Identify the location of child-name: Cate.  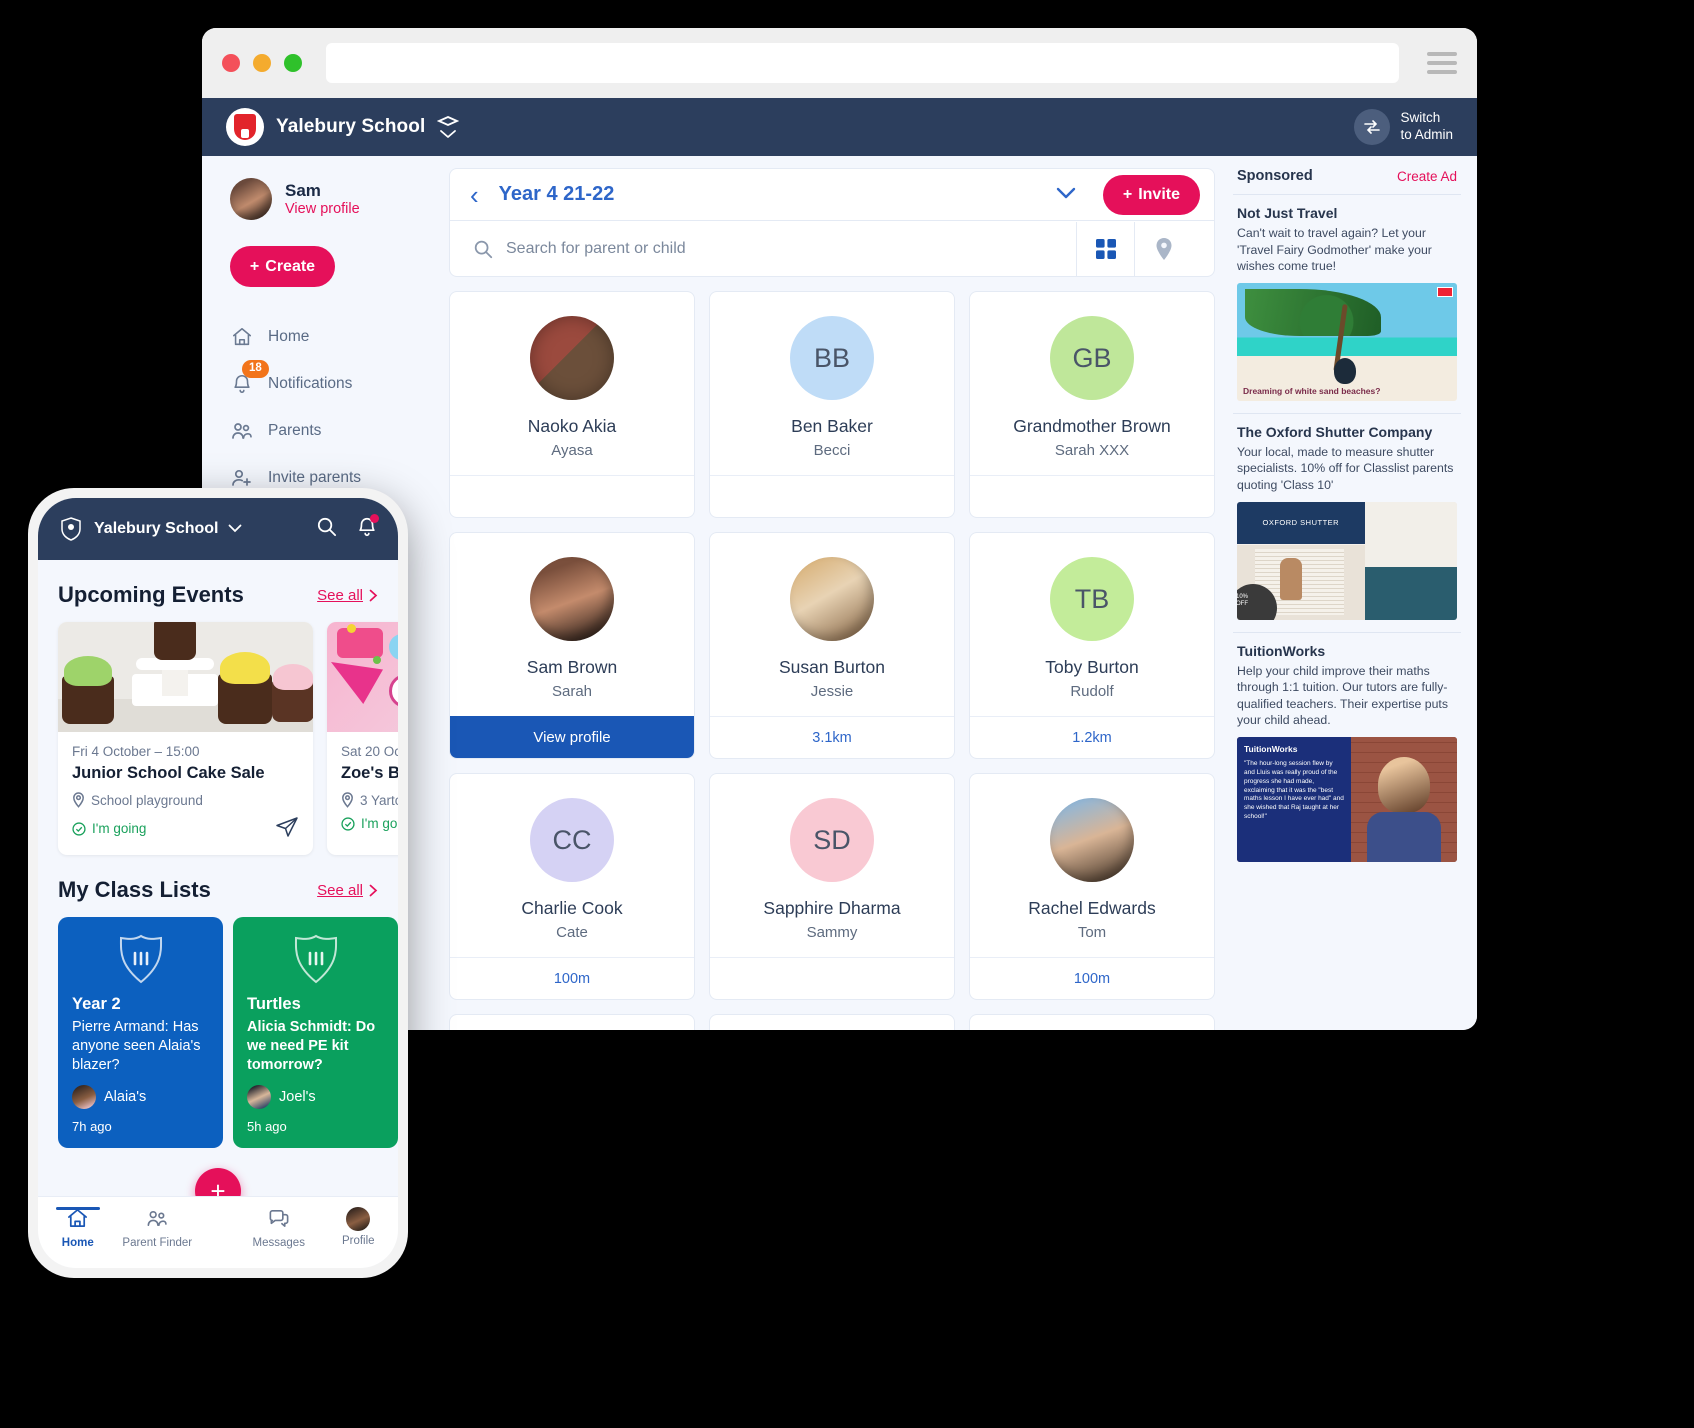
(572, 932).